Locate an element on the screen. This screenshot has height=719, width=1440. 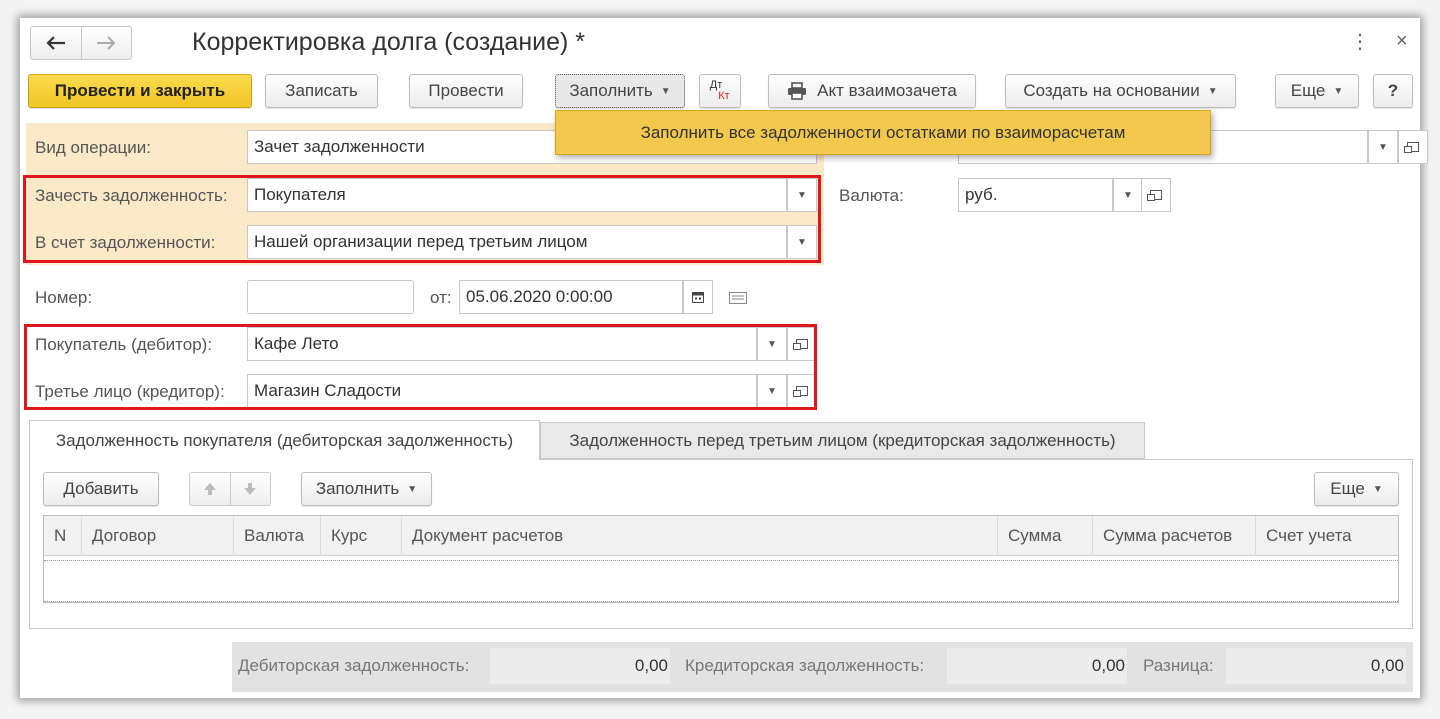
nav-buttons is located at coordinates (81, 43).